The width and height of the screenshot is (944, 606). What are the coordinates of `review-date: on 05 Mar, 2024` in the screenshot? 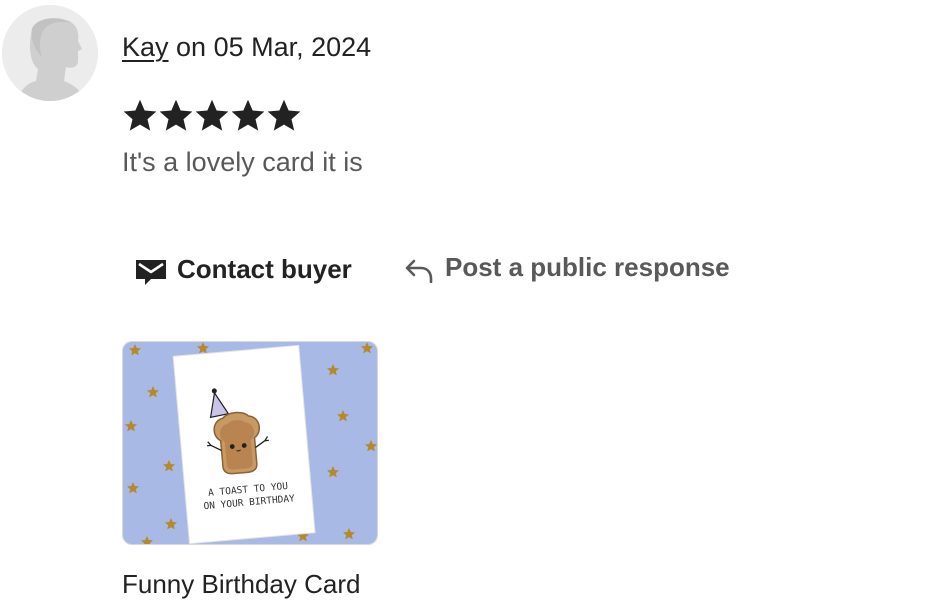 It's located at (270, 47).